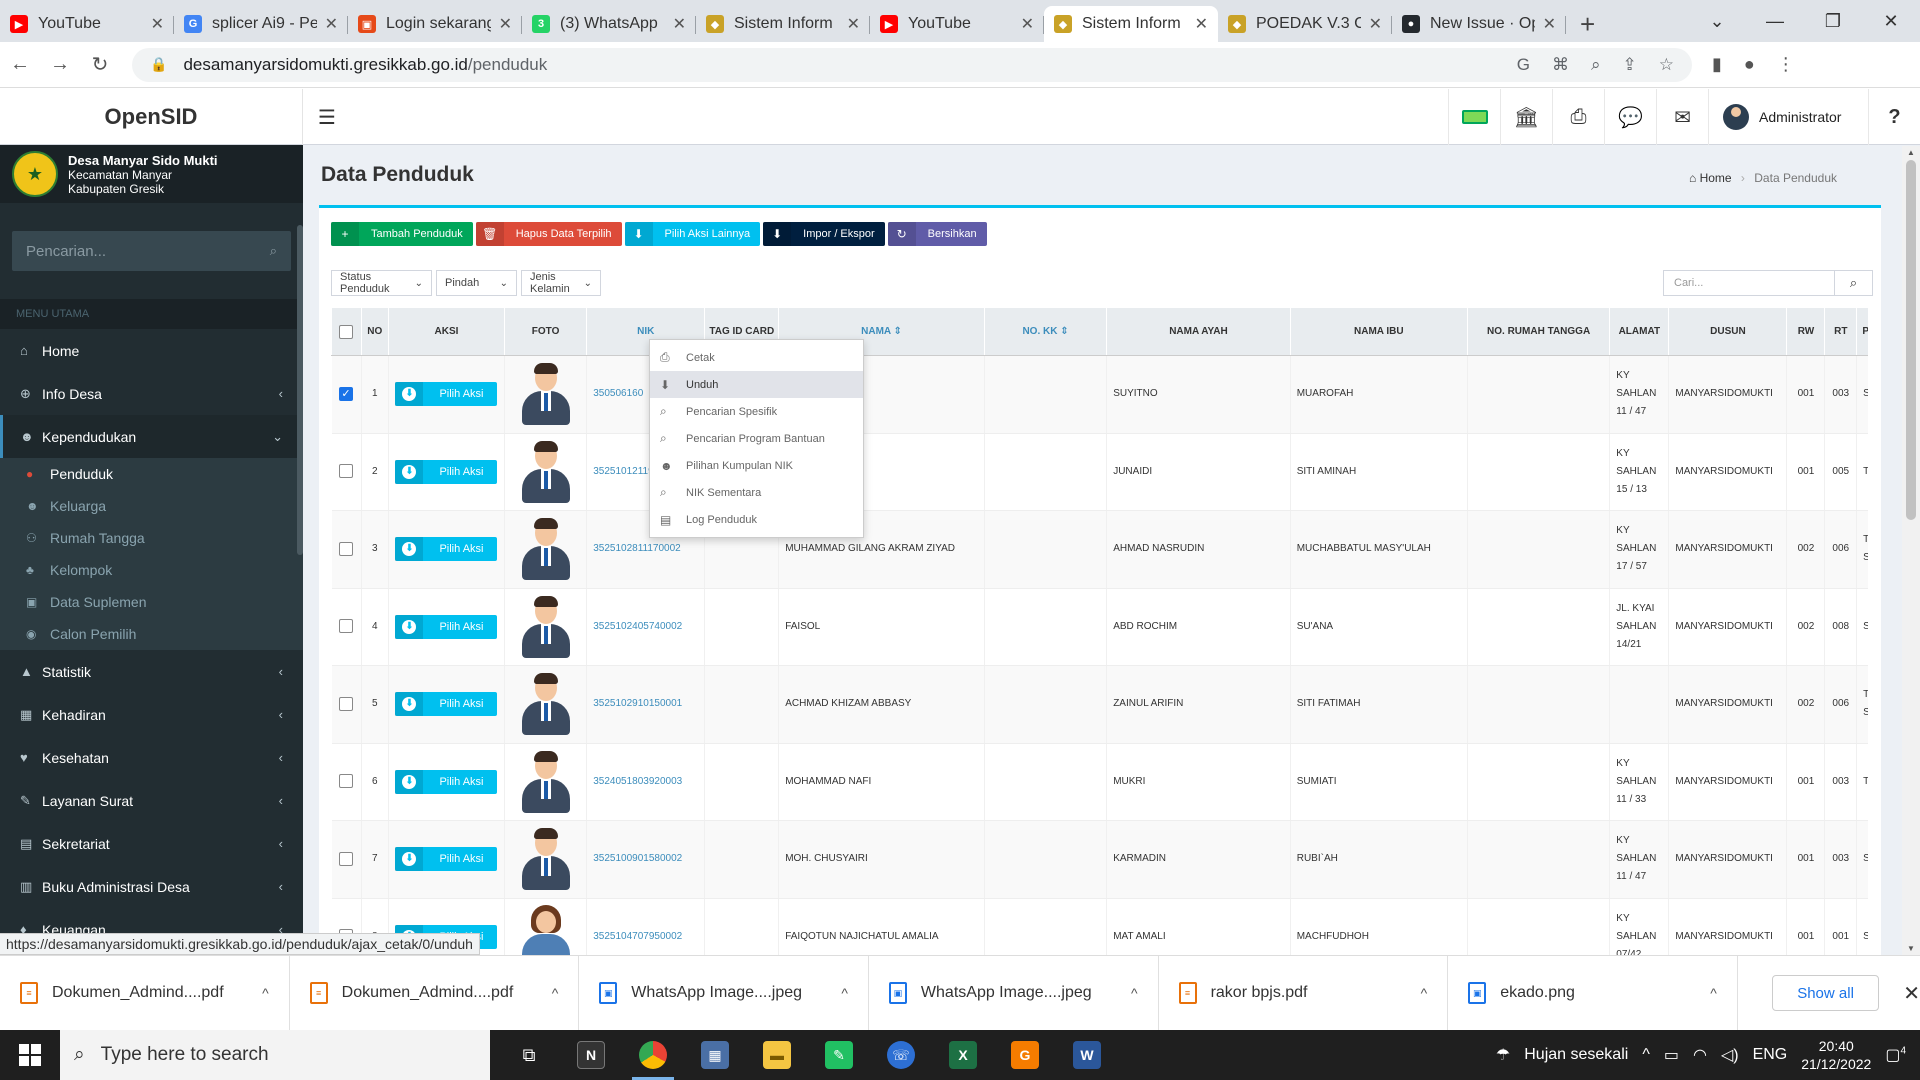  What do you see at coordinates (151, 538) in the screenshot?
I see `submenu-item-rumah-tangga: ⚇ Rumah Tangga` at bounding box center [151, 538].